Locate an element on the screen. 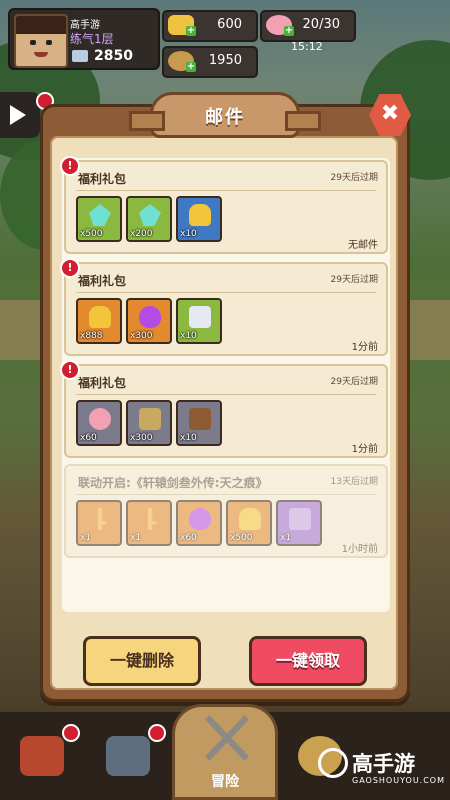 The height and width of the screenshot is (800, 450). mail-item: ! 福利礼包 29天后过期 x500 x200 x10 无邮件 is located at coordinates (224, 205).